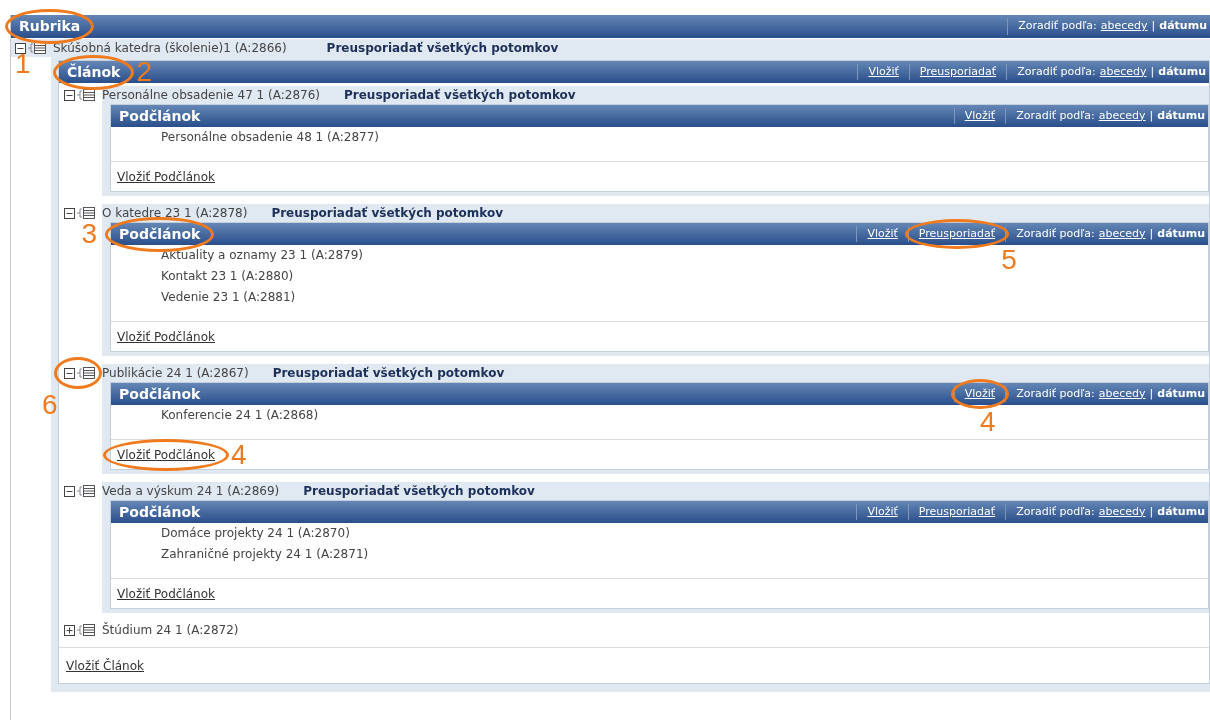 The height and width of the screenshot is (720, 1210). I want to click on node-label: Personálne obsadenie 47 1 (A:2876), so click(211, 95).